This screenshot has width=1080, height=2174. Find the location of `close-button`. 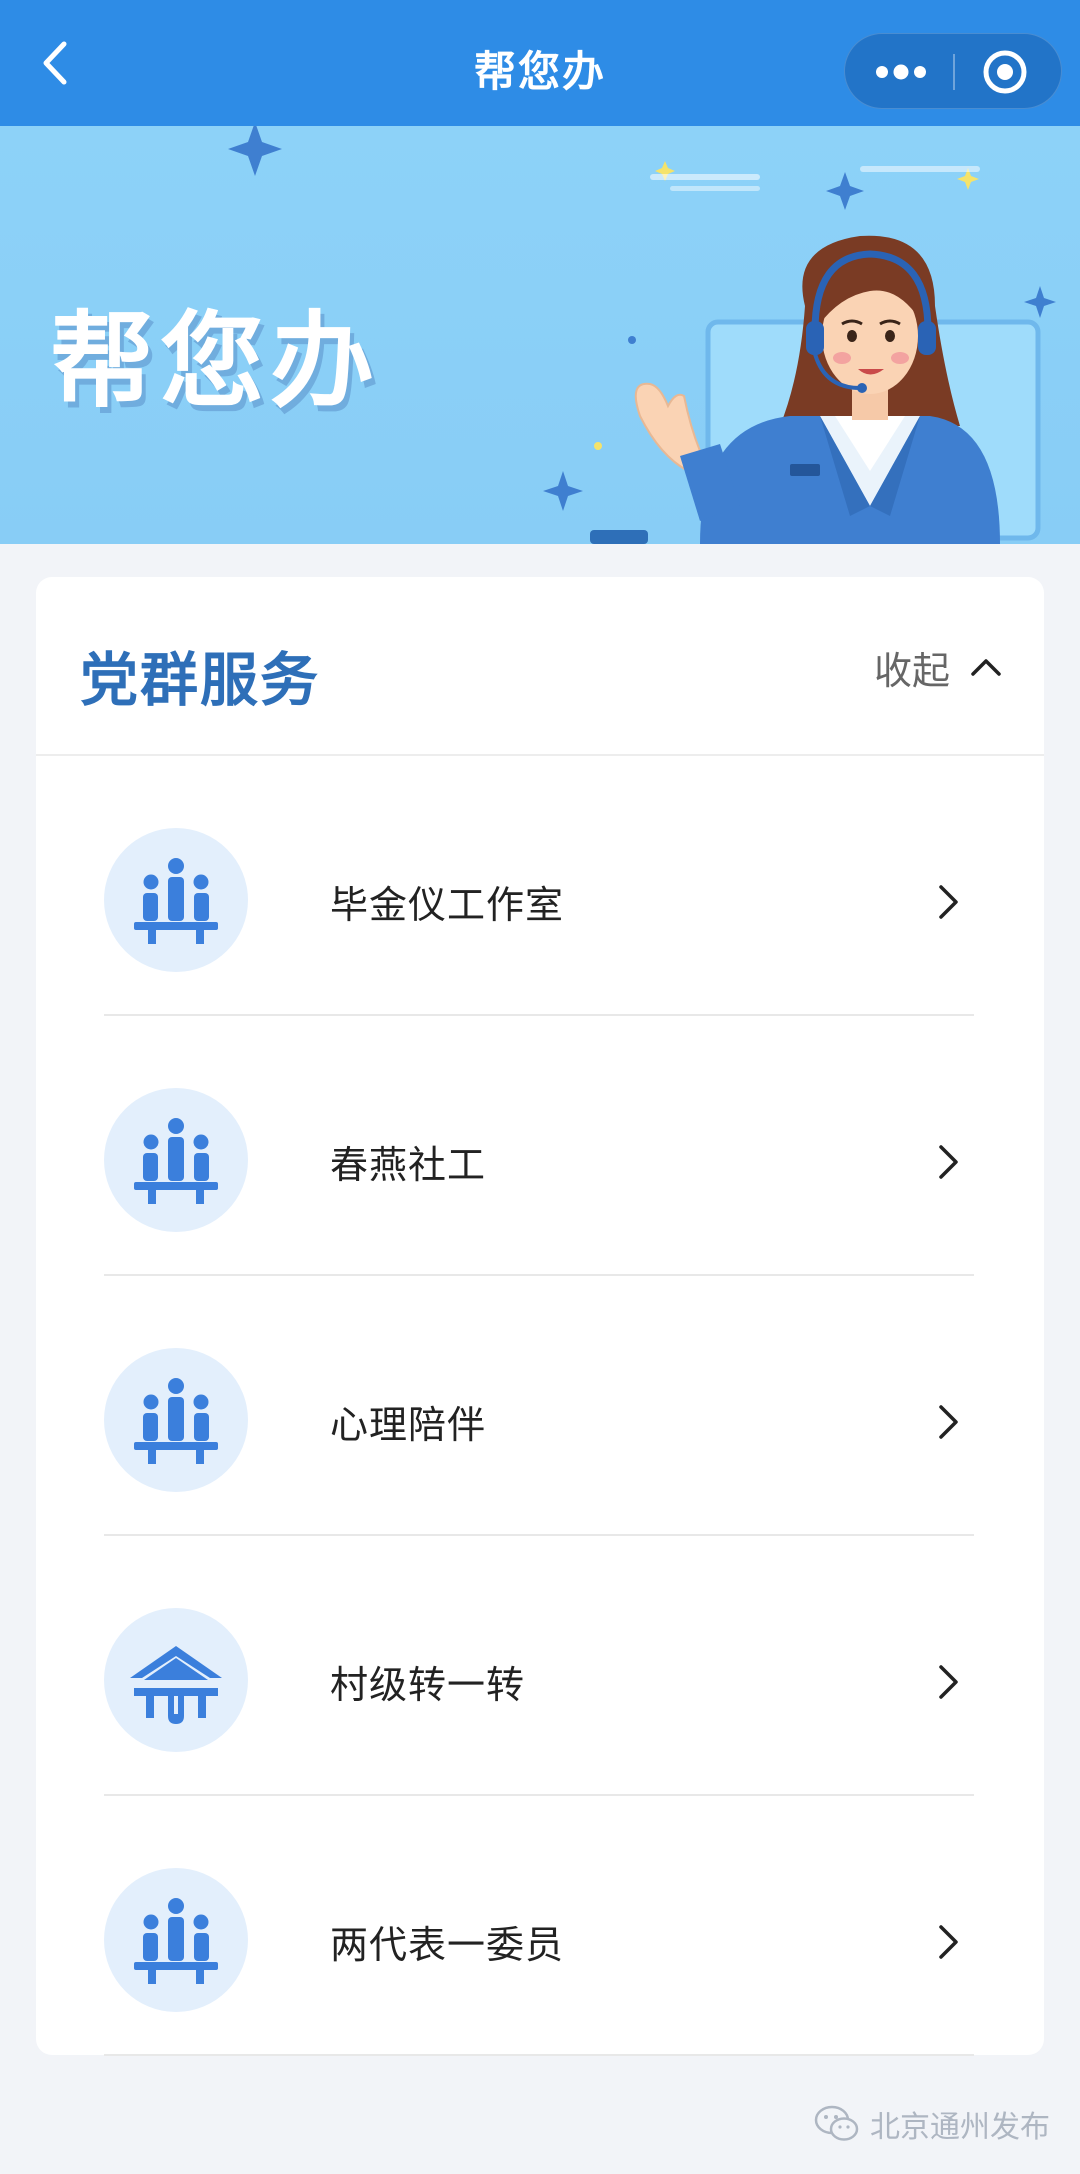

close-button is located at coordinates (1009, 72).